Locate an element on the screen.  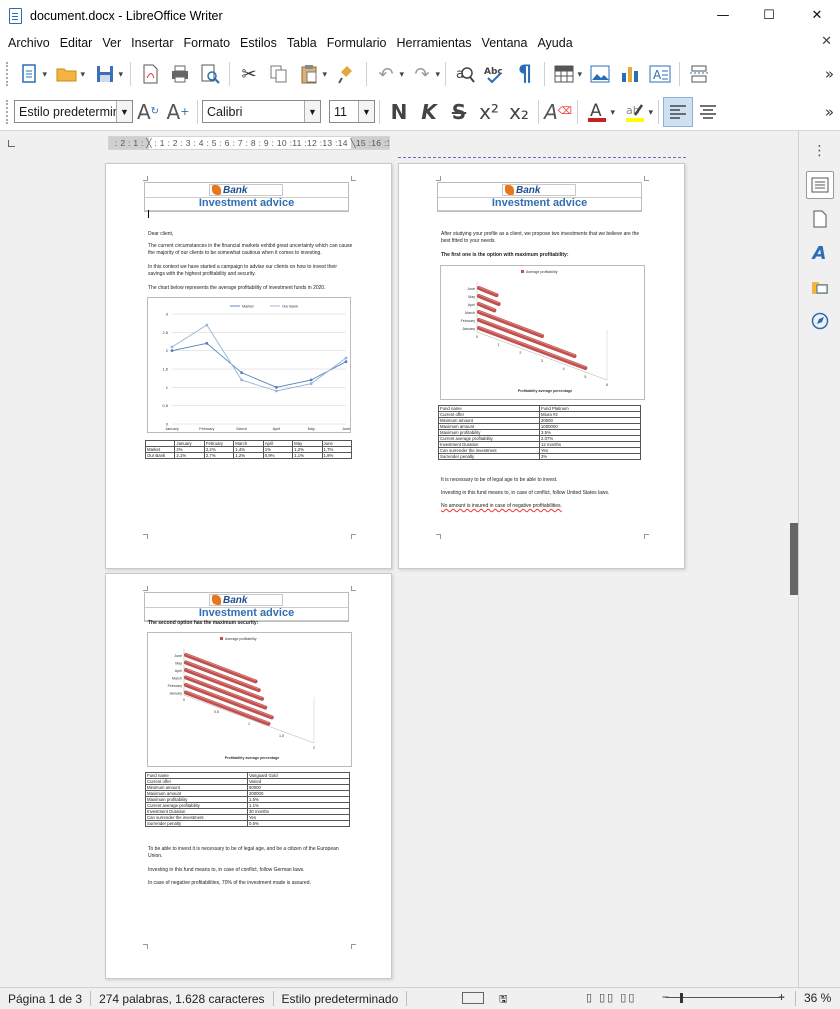
styles-icon: A is located at coordinates (820, 253).